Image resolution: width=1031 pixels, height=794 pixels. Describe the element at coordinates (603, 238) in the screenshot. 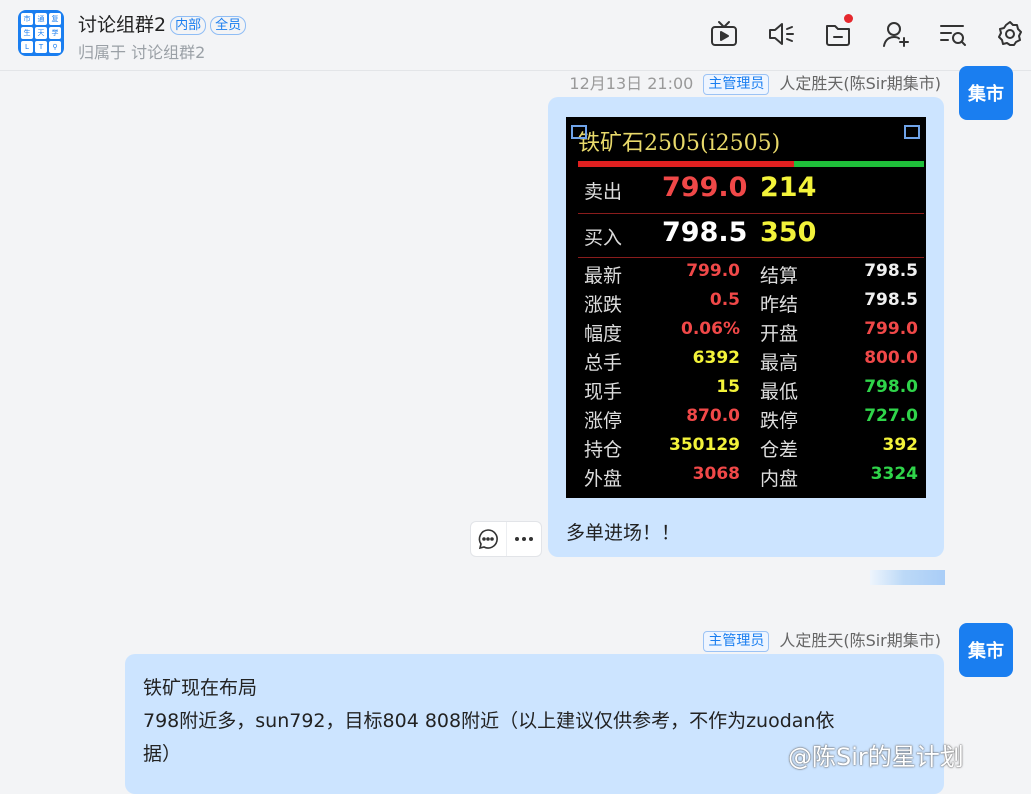

I see `bid-label: 买入` at that location.